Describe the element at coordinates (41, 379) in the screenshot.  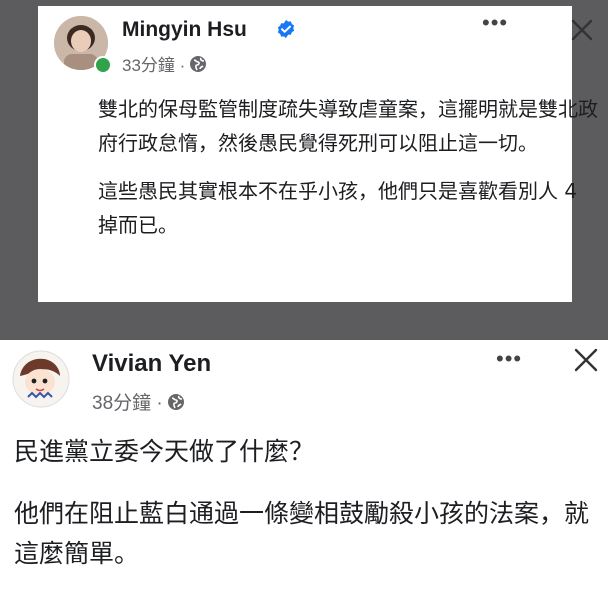
I see `avatar` at that location.